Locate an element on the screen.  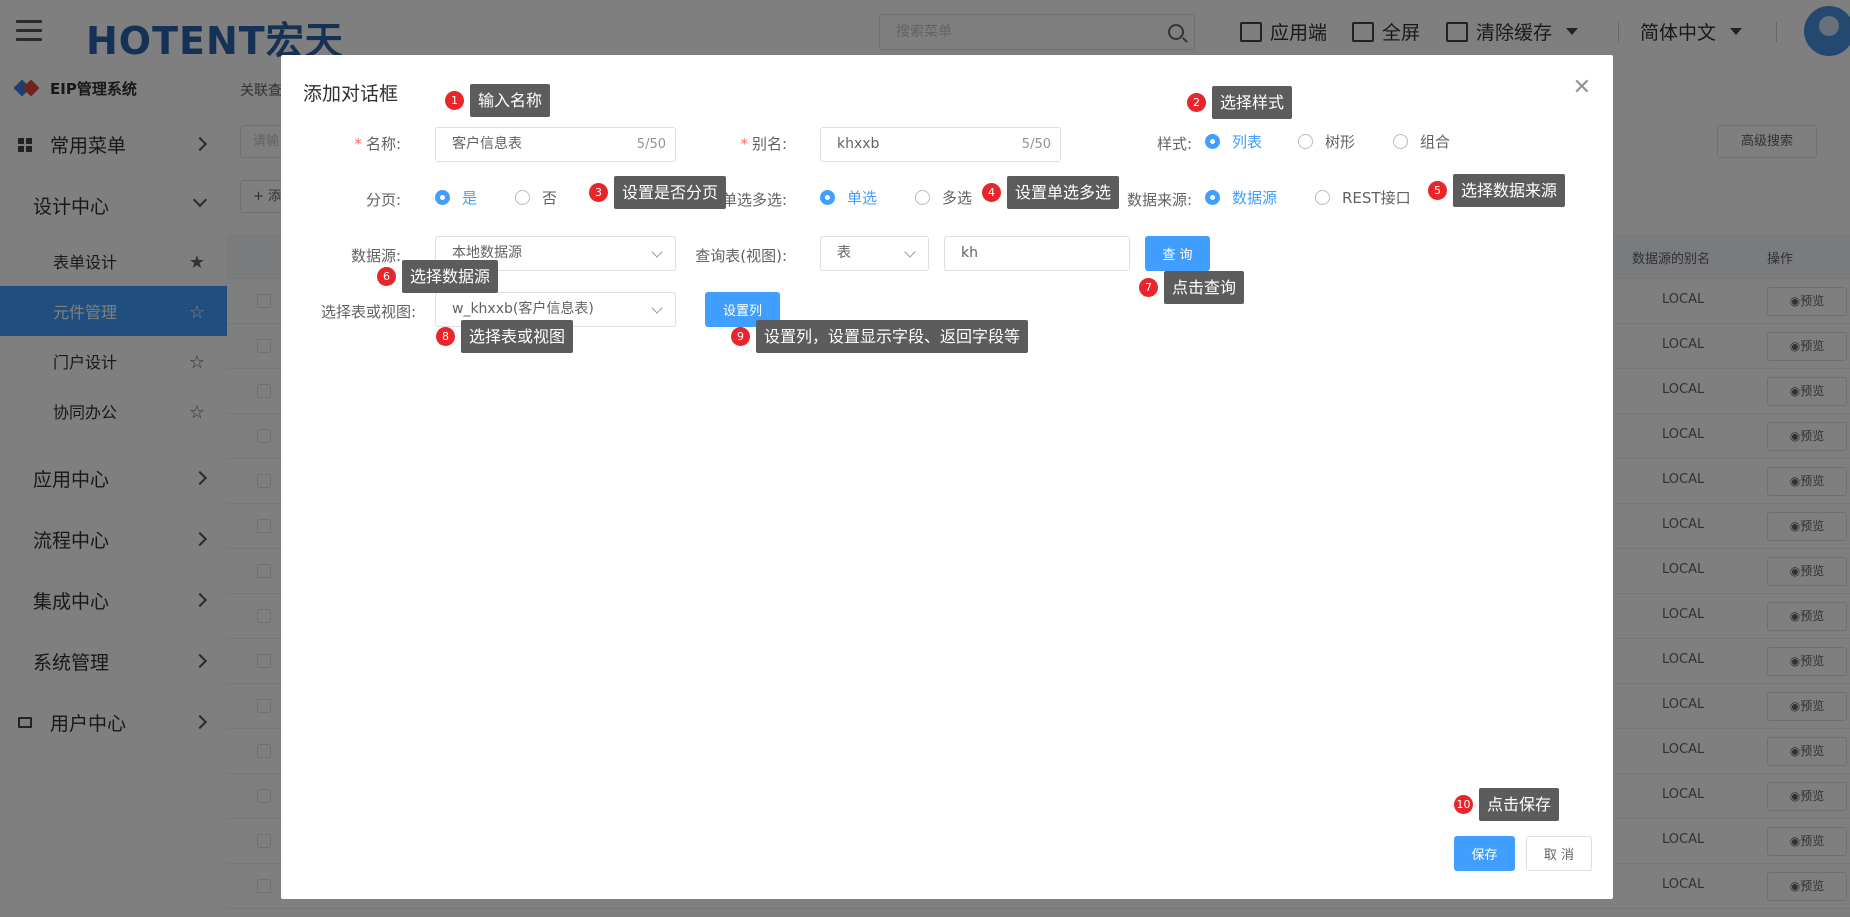
annotation-4: 4 设置单选多选 is located at coordinates (1051, 192).